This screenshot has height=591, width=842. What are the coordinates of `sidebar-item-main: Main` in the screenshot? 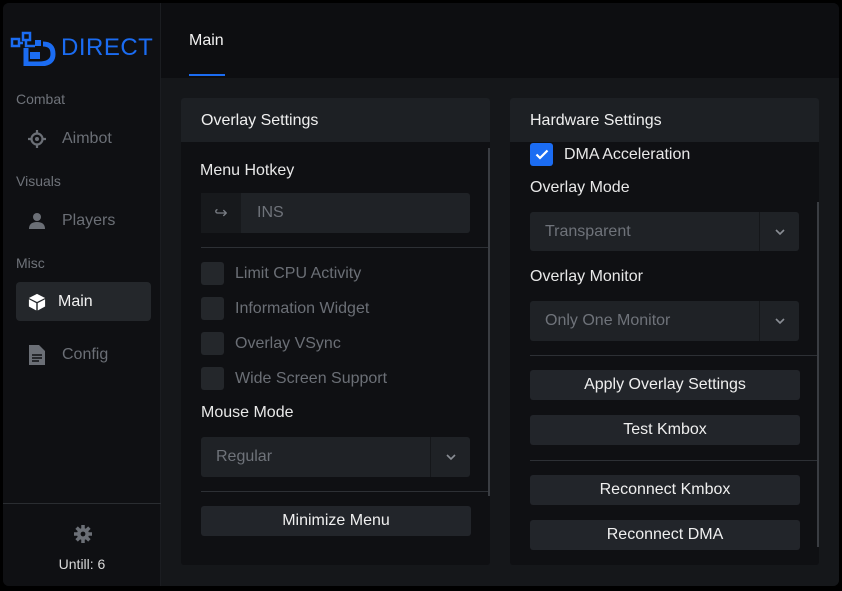 It's located at (83, 301).